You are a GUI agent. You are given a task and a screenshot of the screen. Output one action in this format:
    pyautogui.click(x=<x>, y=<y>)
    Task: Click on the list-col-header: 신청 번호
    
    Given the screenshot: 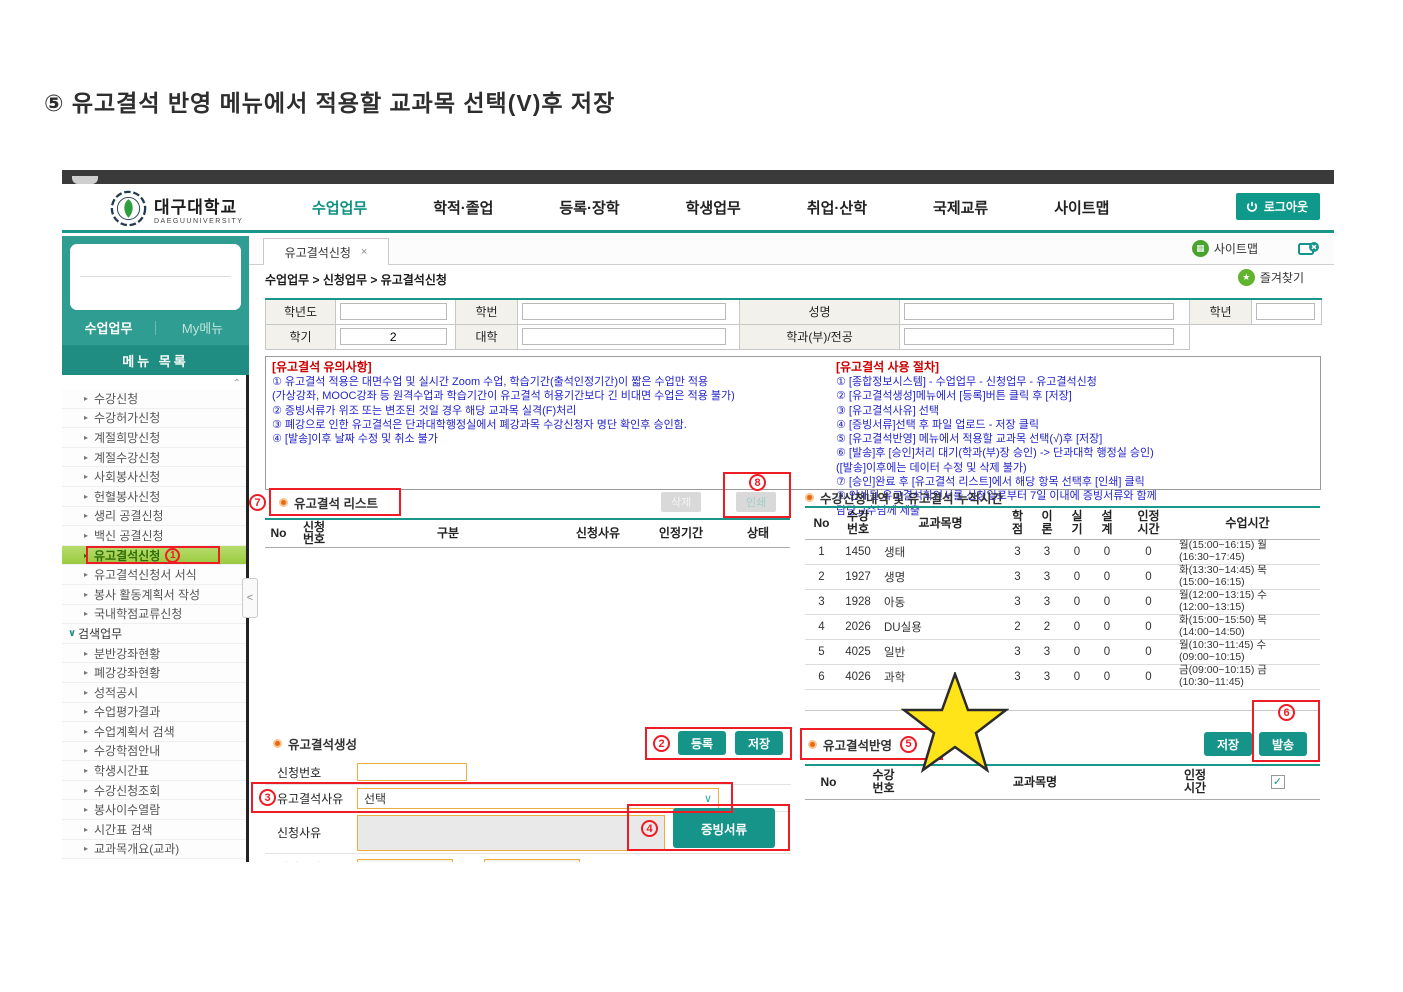 What is the action you would take?
    pyautogui.click(x=314, y=533)
    